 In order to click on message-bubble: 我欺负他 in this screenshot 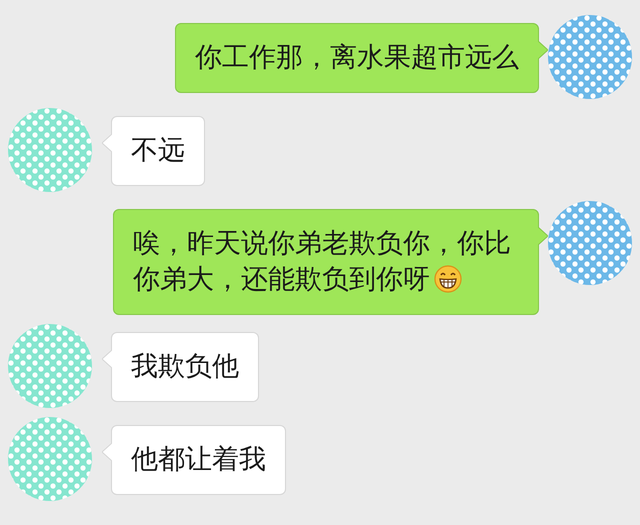, I will do `click(185, 367)`.